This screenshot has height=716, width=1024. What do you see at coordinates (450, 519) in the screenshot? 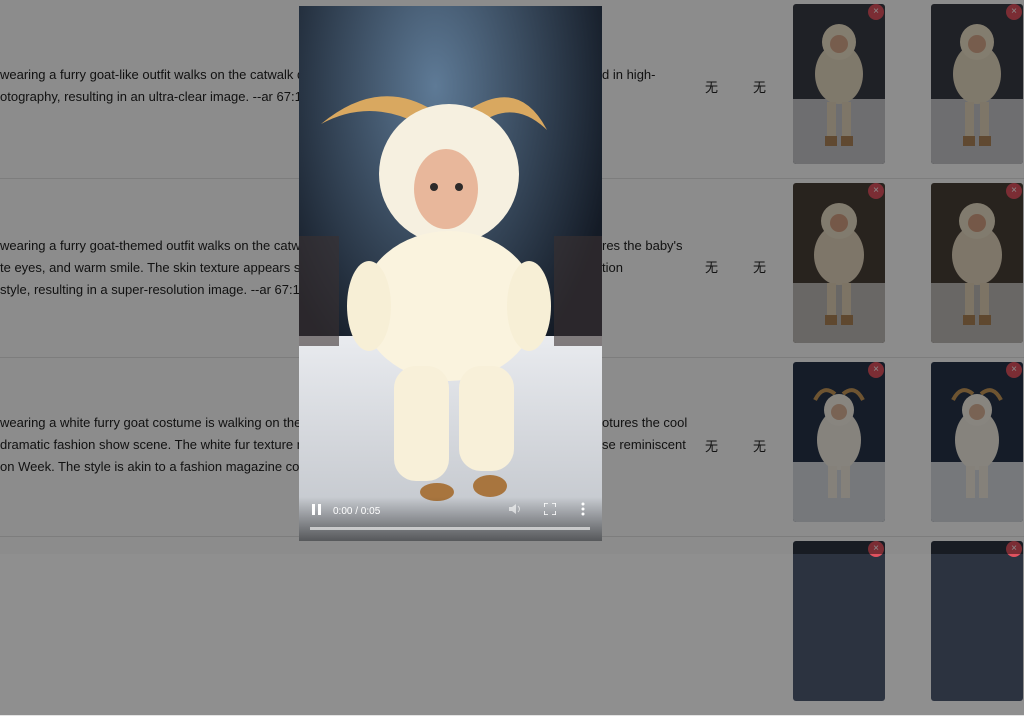
I see `video-controls: 0:00 / 0:05` at bounding box center [450, 519].